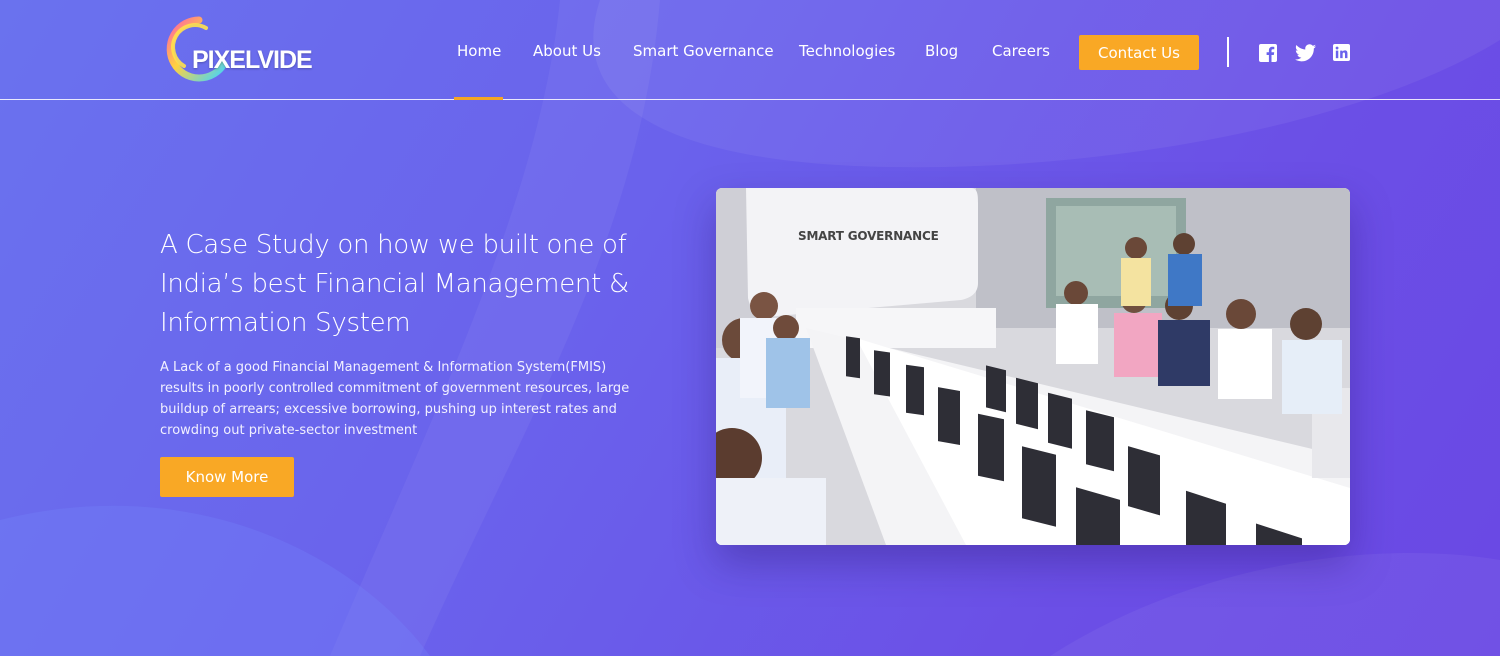  What do you see at coordinates (478, 98) in the screenshot?
I see `active-nav-indicator` at bounding box center [478, 98].